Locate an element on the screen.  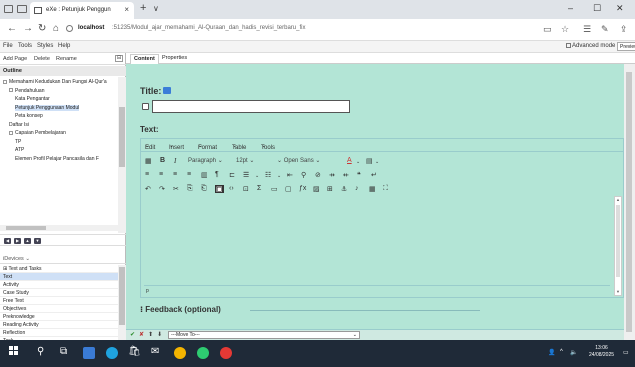
tab-close-icon: × is located at coordinates (126, 9).